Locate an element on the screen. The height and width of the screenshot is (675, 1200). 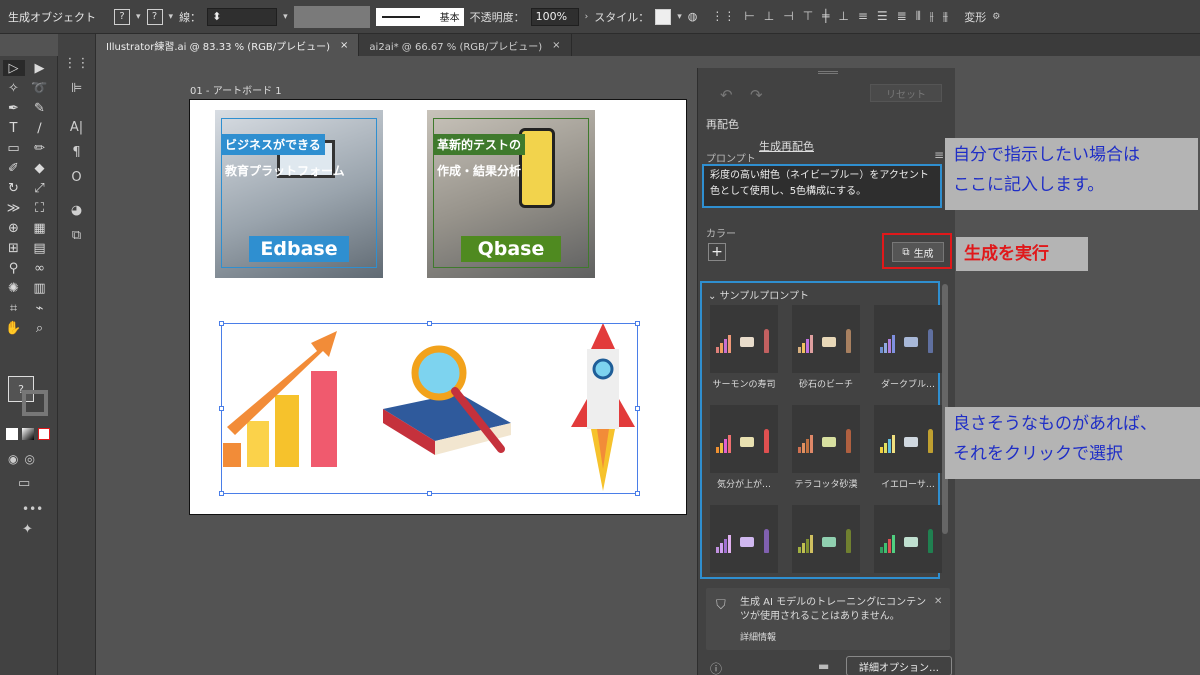
prompt-textarea: 彩度の高い紺色（ネイビーブルー）をアクセント色として使用し、5色構成にする。 is located at coordinates (822, 186).